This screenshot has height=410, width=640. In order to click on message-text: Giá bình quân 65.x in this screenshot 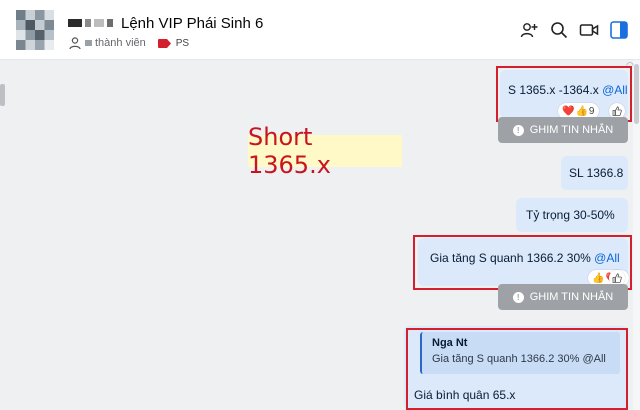, I will do `click(465, 395)`.